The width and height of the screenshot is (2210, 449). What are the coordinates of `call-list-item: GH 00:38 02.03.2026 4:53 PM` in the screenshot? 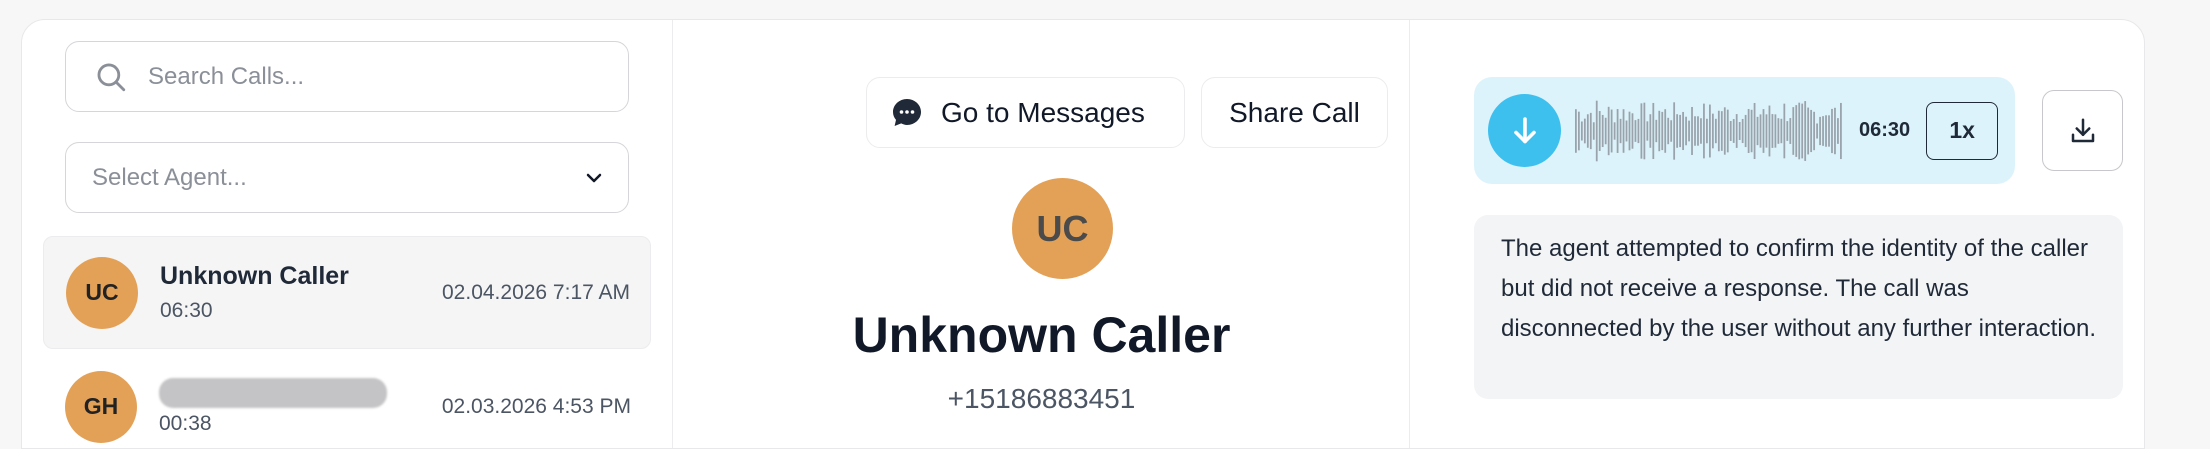 It's located at (347, 399).